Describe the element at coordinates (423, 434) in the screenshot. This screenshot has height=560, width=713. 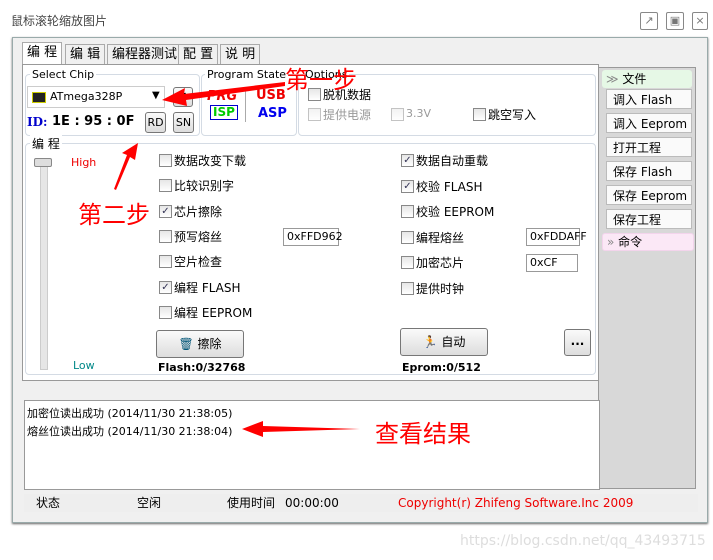
I see `result-annotation: 查看结果` at that location.